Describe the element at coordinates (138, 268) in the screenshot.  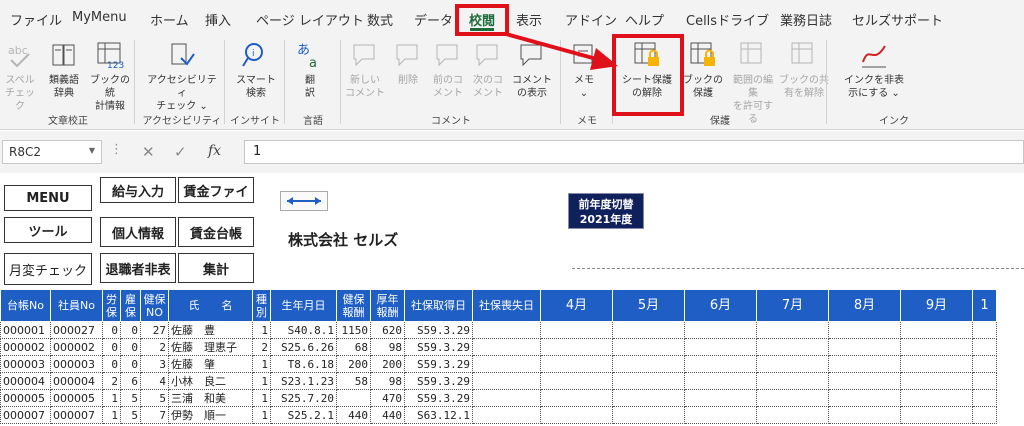
I see `sheet-button-7: 退職者非表` at that location.